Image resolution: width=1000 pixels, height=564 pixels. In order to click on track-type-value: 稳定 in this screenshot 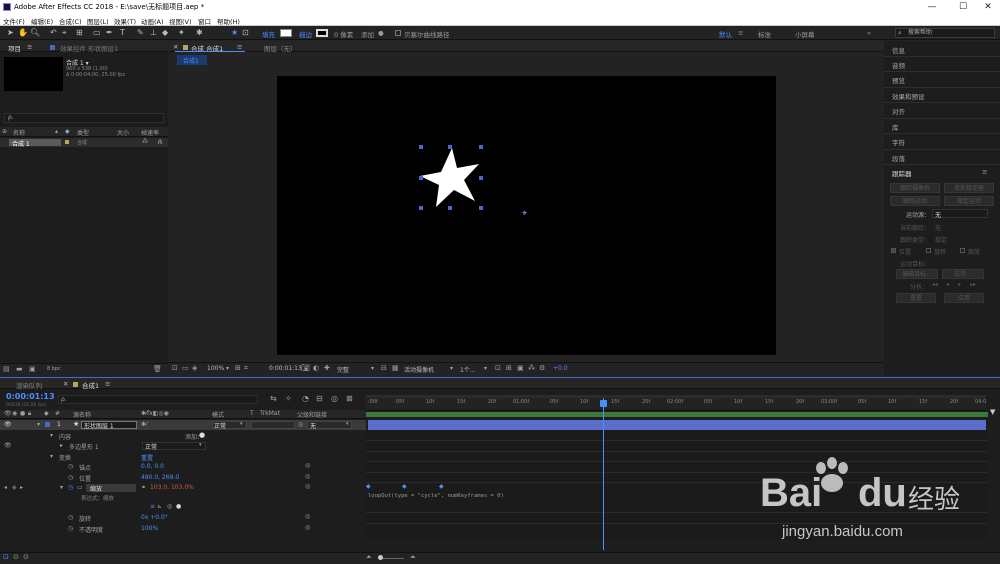, I will do `click(941, 239)`.